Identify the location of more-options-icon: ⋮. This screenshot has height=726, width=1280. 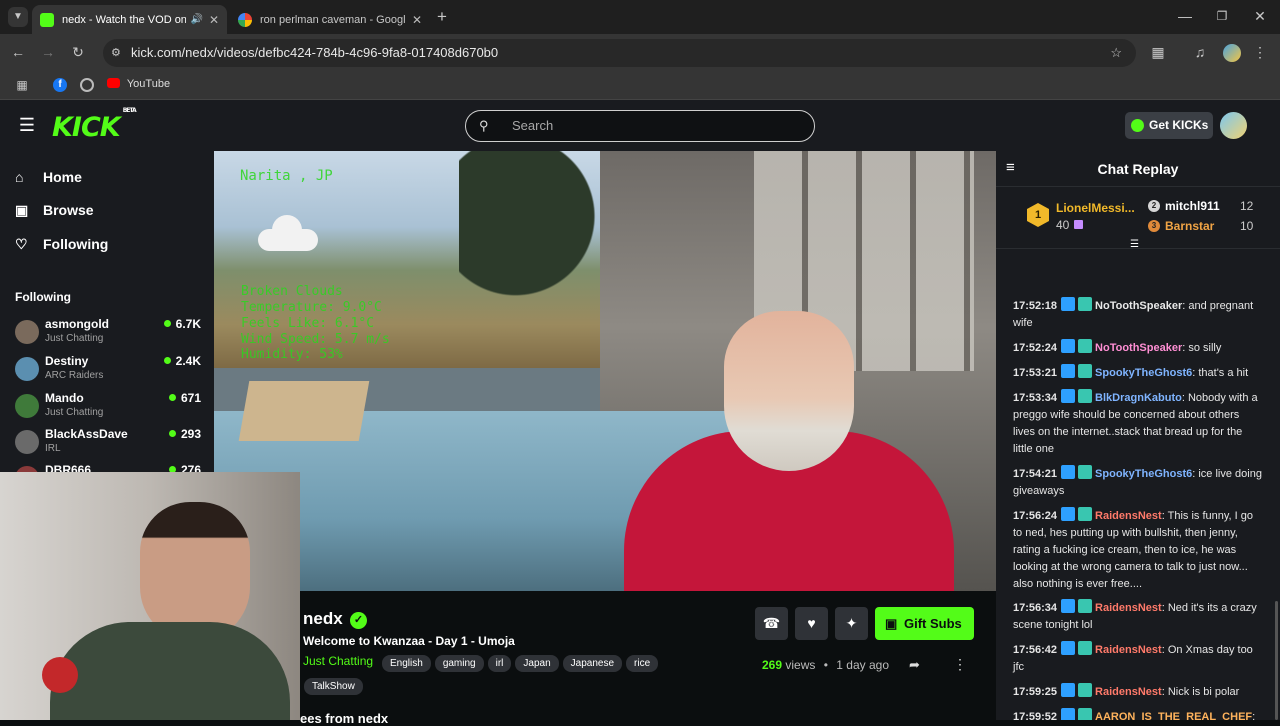
(960, 664).